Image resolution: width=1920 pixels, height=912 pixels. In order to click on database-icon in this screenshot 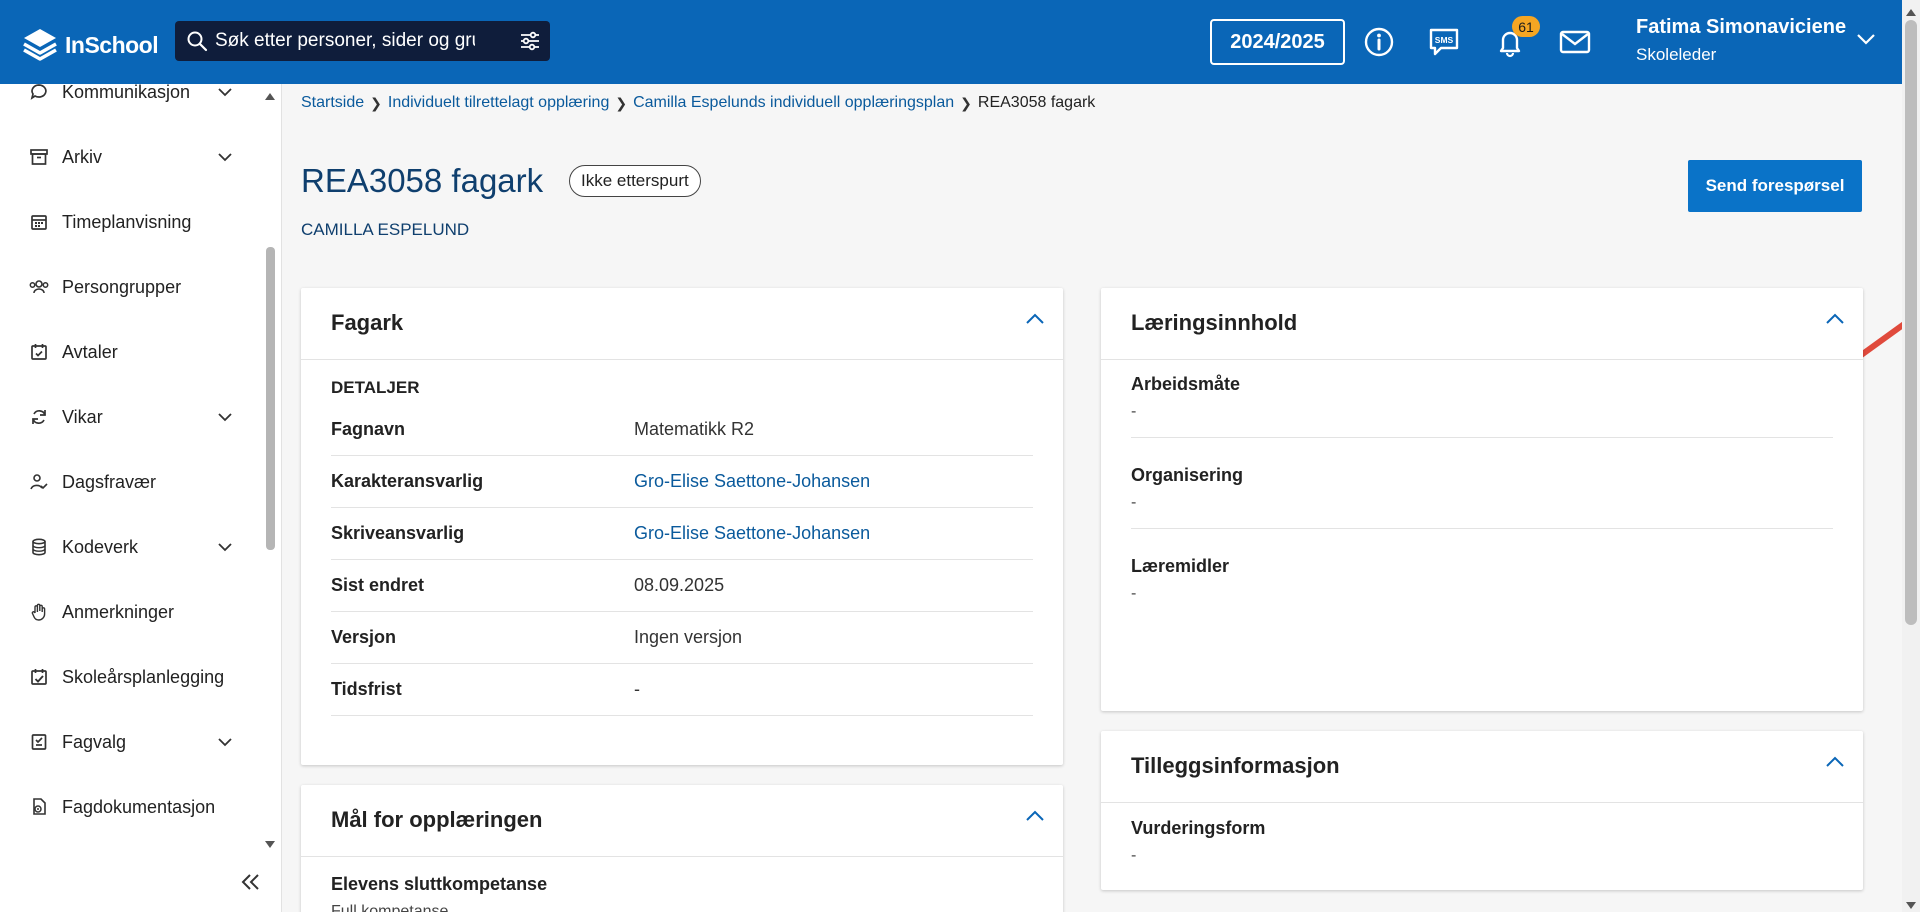, I will do `click(39, 547)`.